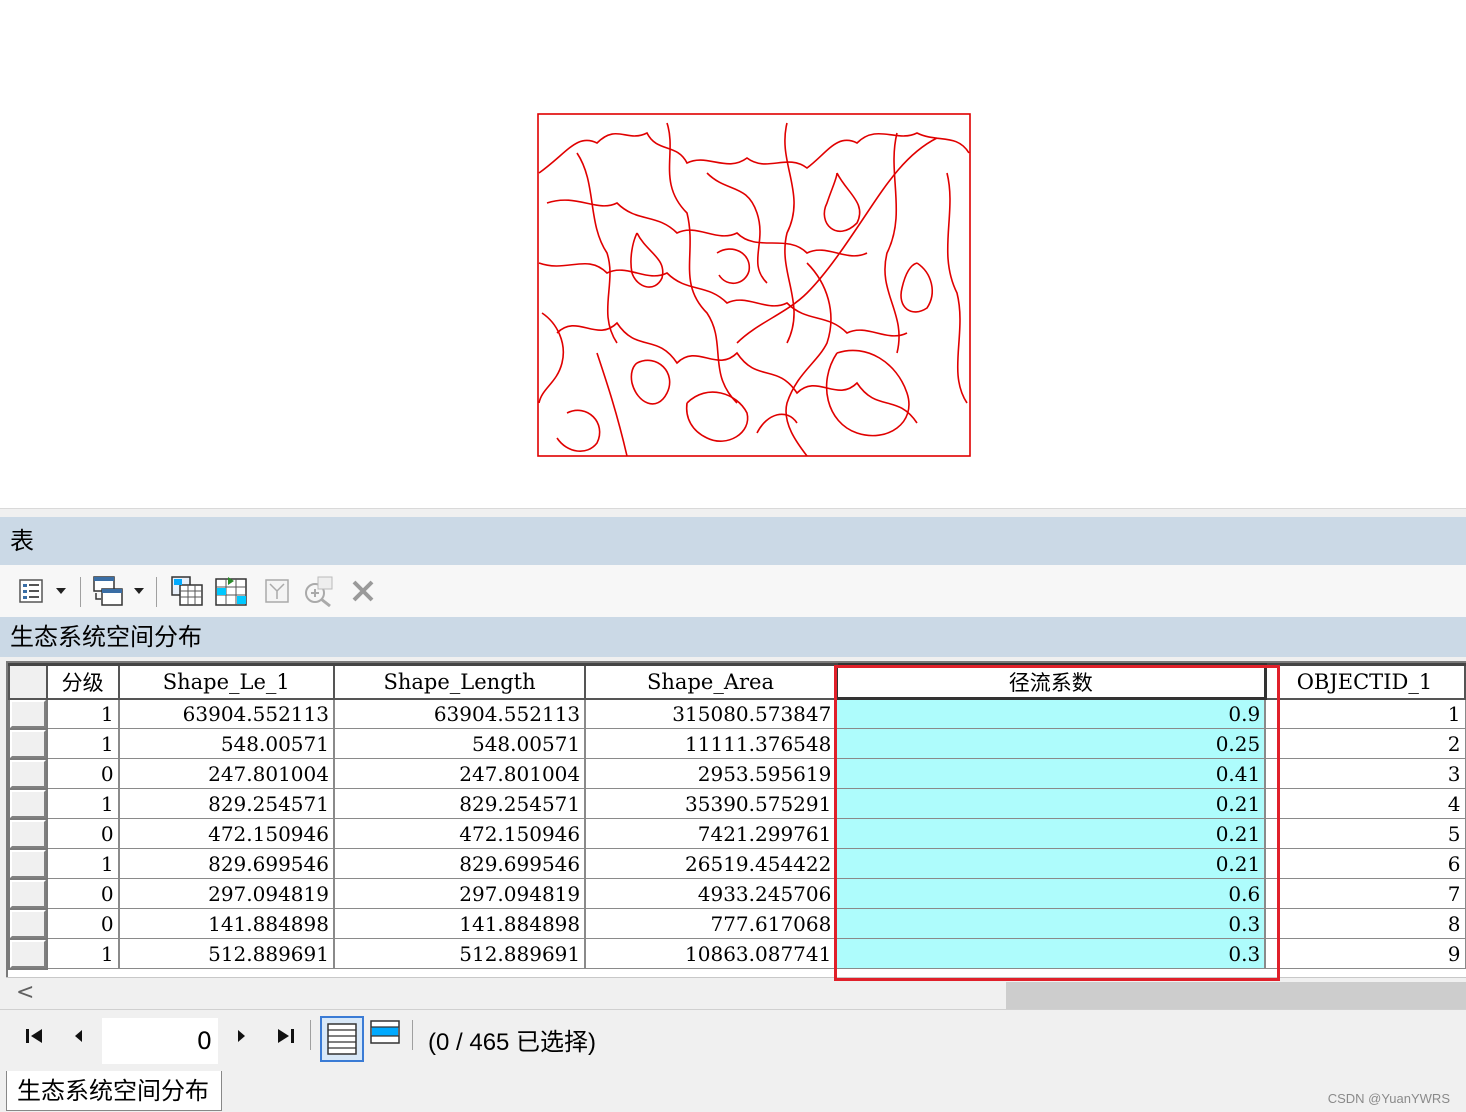 This screenshot has height=1112, width=1466. Describe the element at coordinates (1365, 863) in the screenshot. I see `table-cell-objectid: 6` at that location.